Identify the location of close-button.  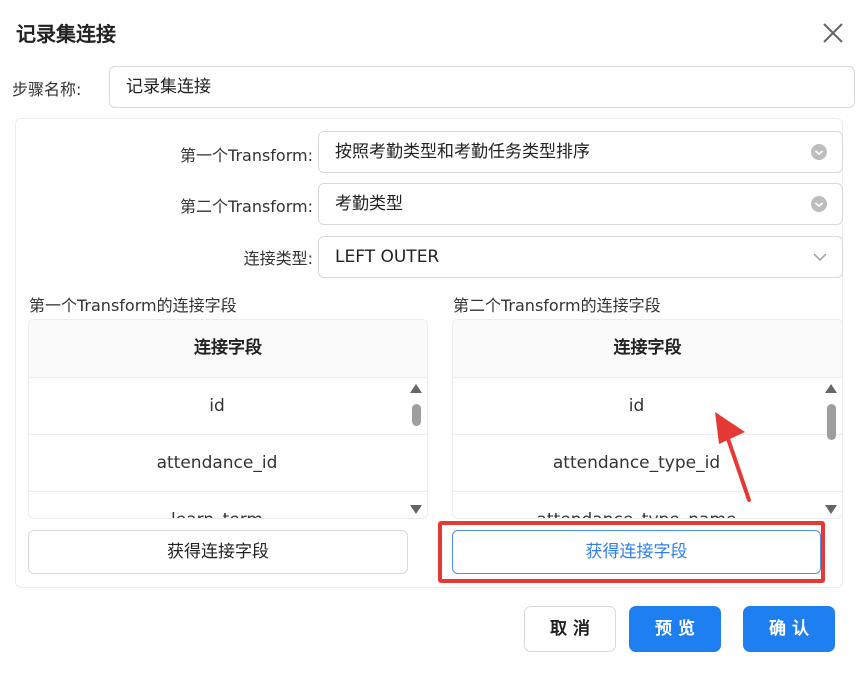
(833, 33).